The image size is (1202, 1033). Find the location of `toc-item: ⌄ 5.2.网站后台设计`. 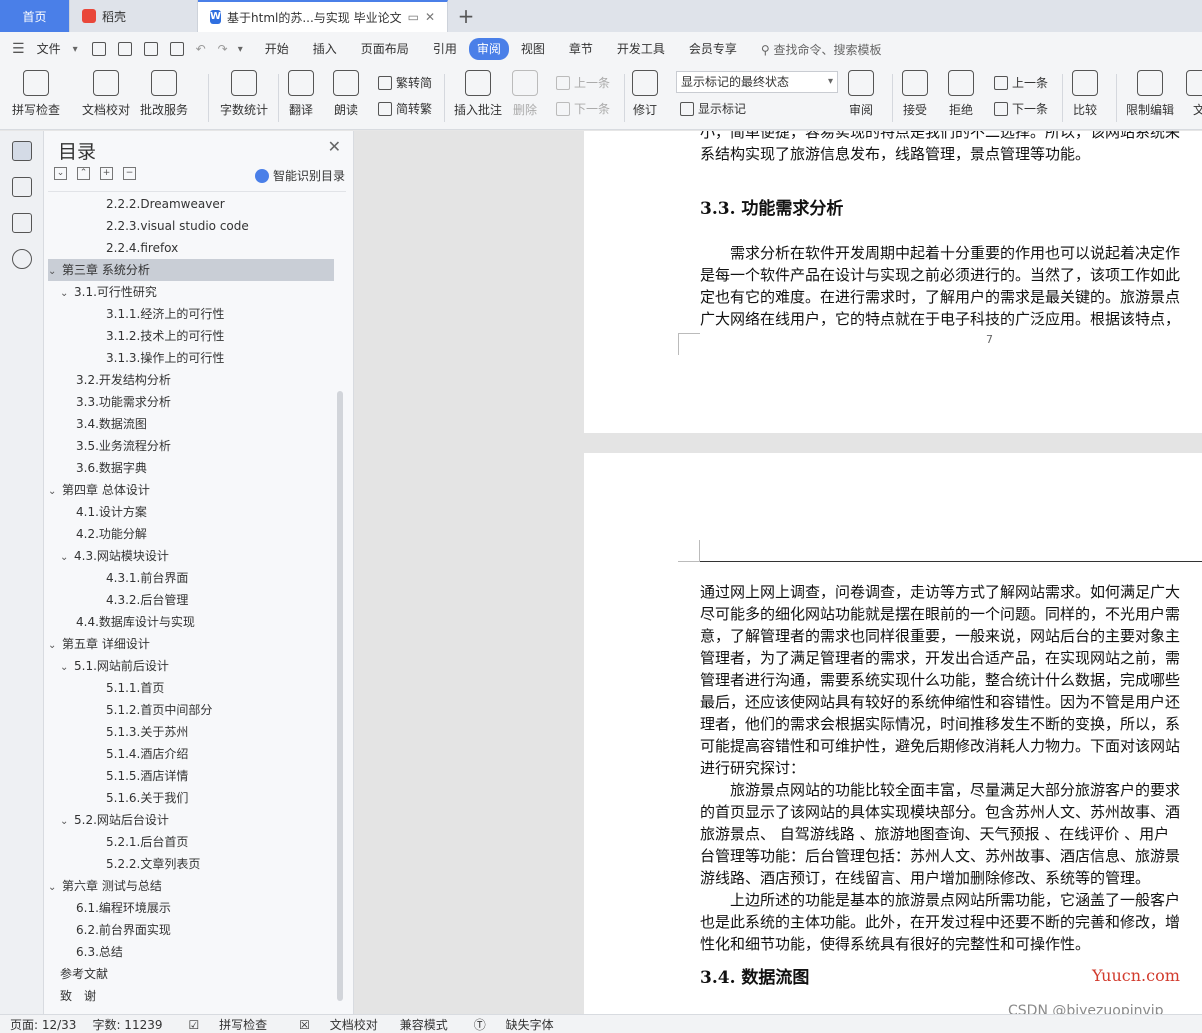

toc-item: ⌄ 5.2.网站后台设计 is located at coordinates (191, 820).